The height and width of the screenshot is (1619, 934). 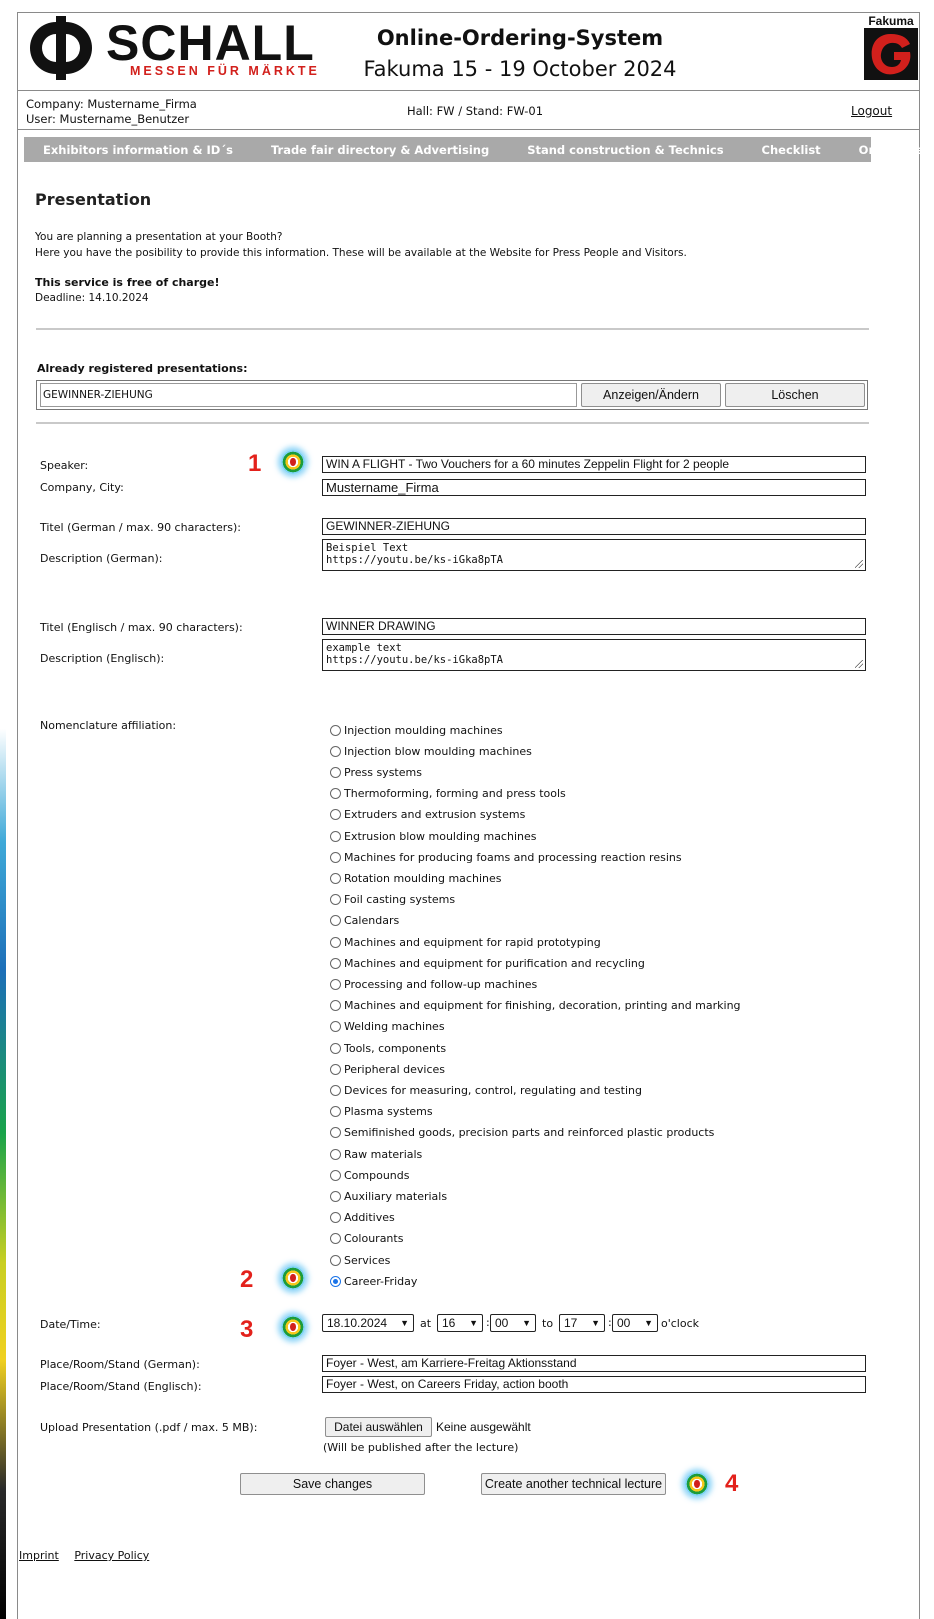 What do you see at coordinates (449, 1323) in the screenshot?
I see `from-hour-value: 16` at bounding box center [449, 1323].